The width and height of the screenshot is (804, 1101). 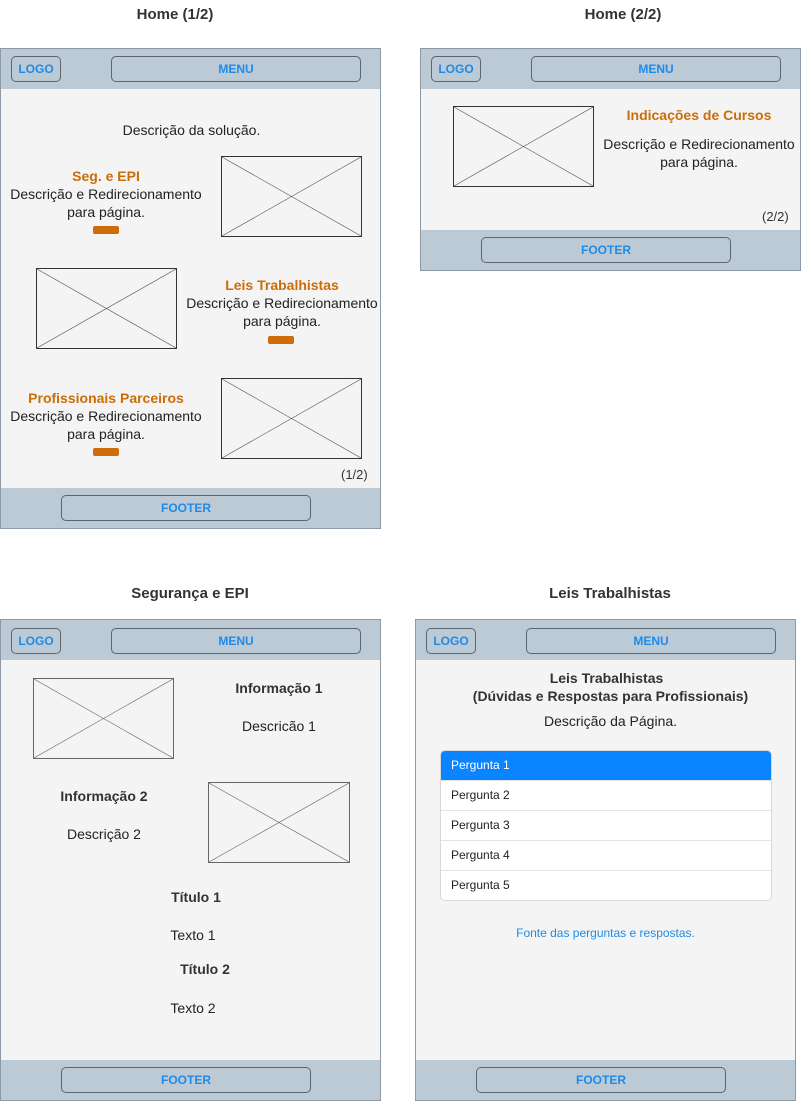 I want to click on frame-title-leis: Leis Trabalhistas, so click(x=610, y=593).